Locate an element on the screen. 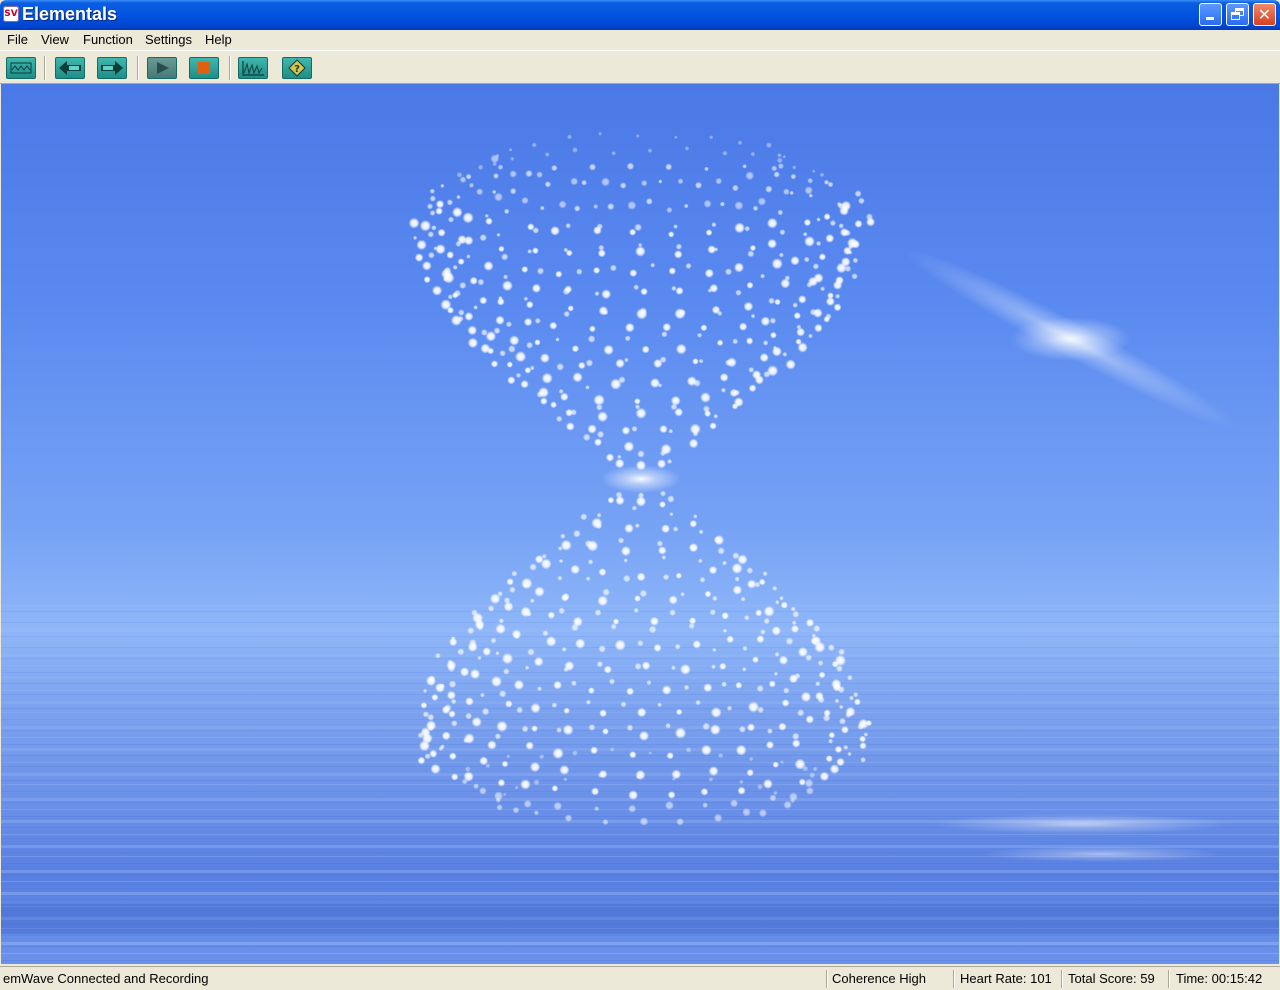  minimize-button is located at coordinates (1210, 14).